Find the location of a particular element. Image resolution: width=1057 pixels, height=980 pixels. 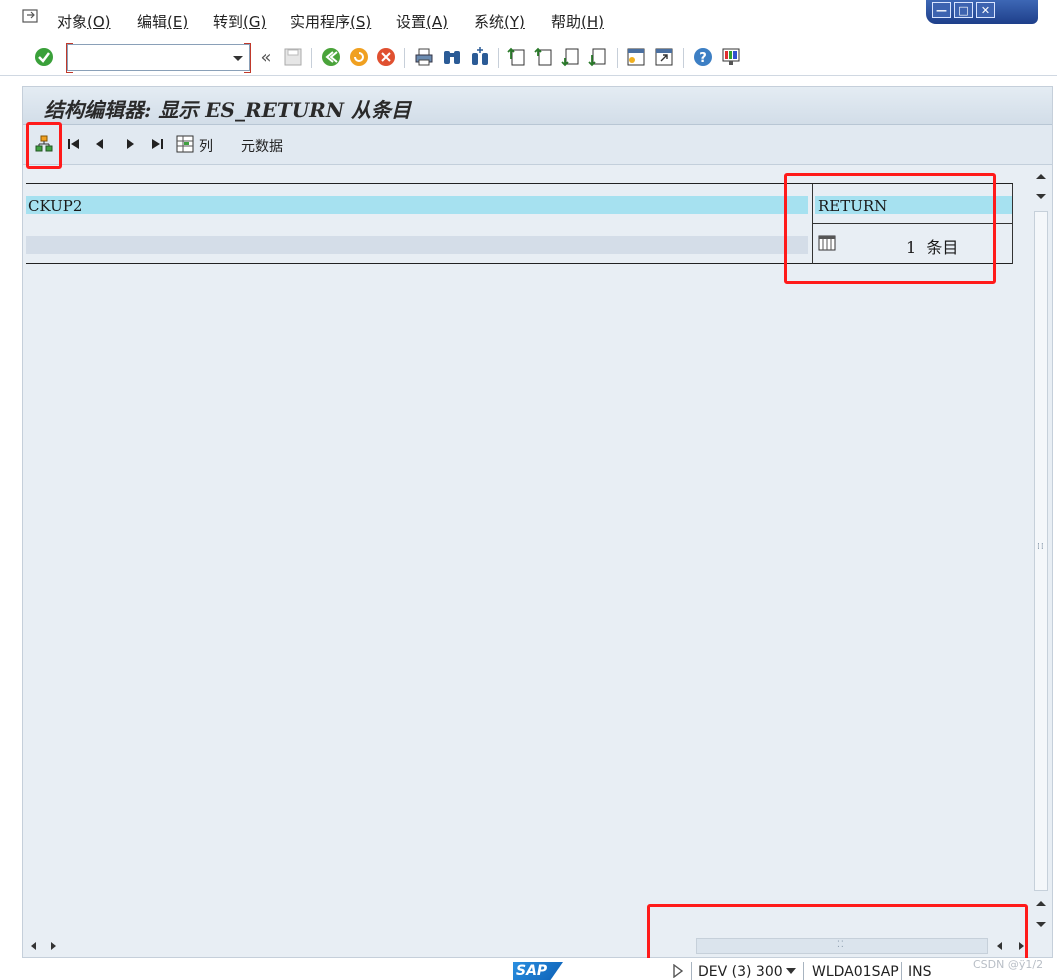

first-entry-icon is located at coordinates (73, 144).